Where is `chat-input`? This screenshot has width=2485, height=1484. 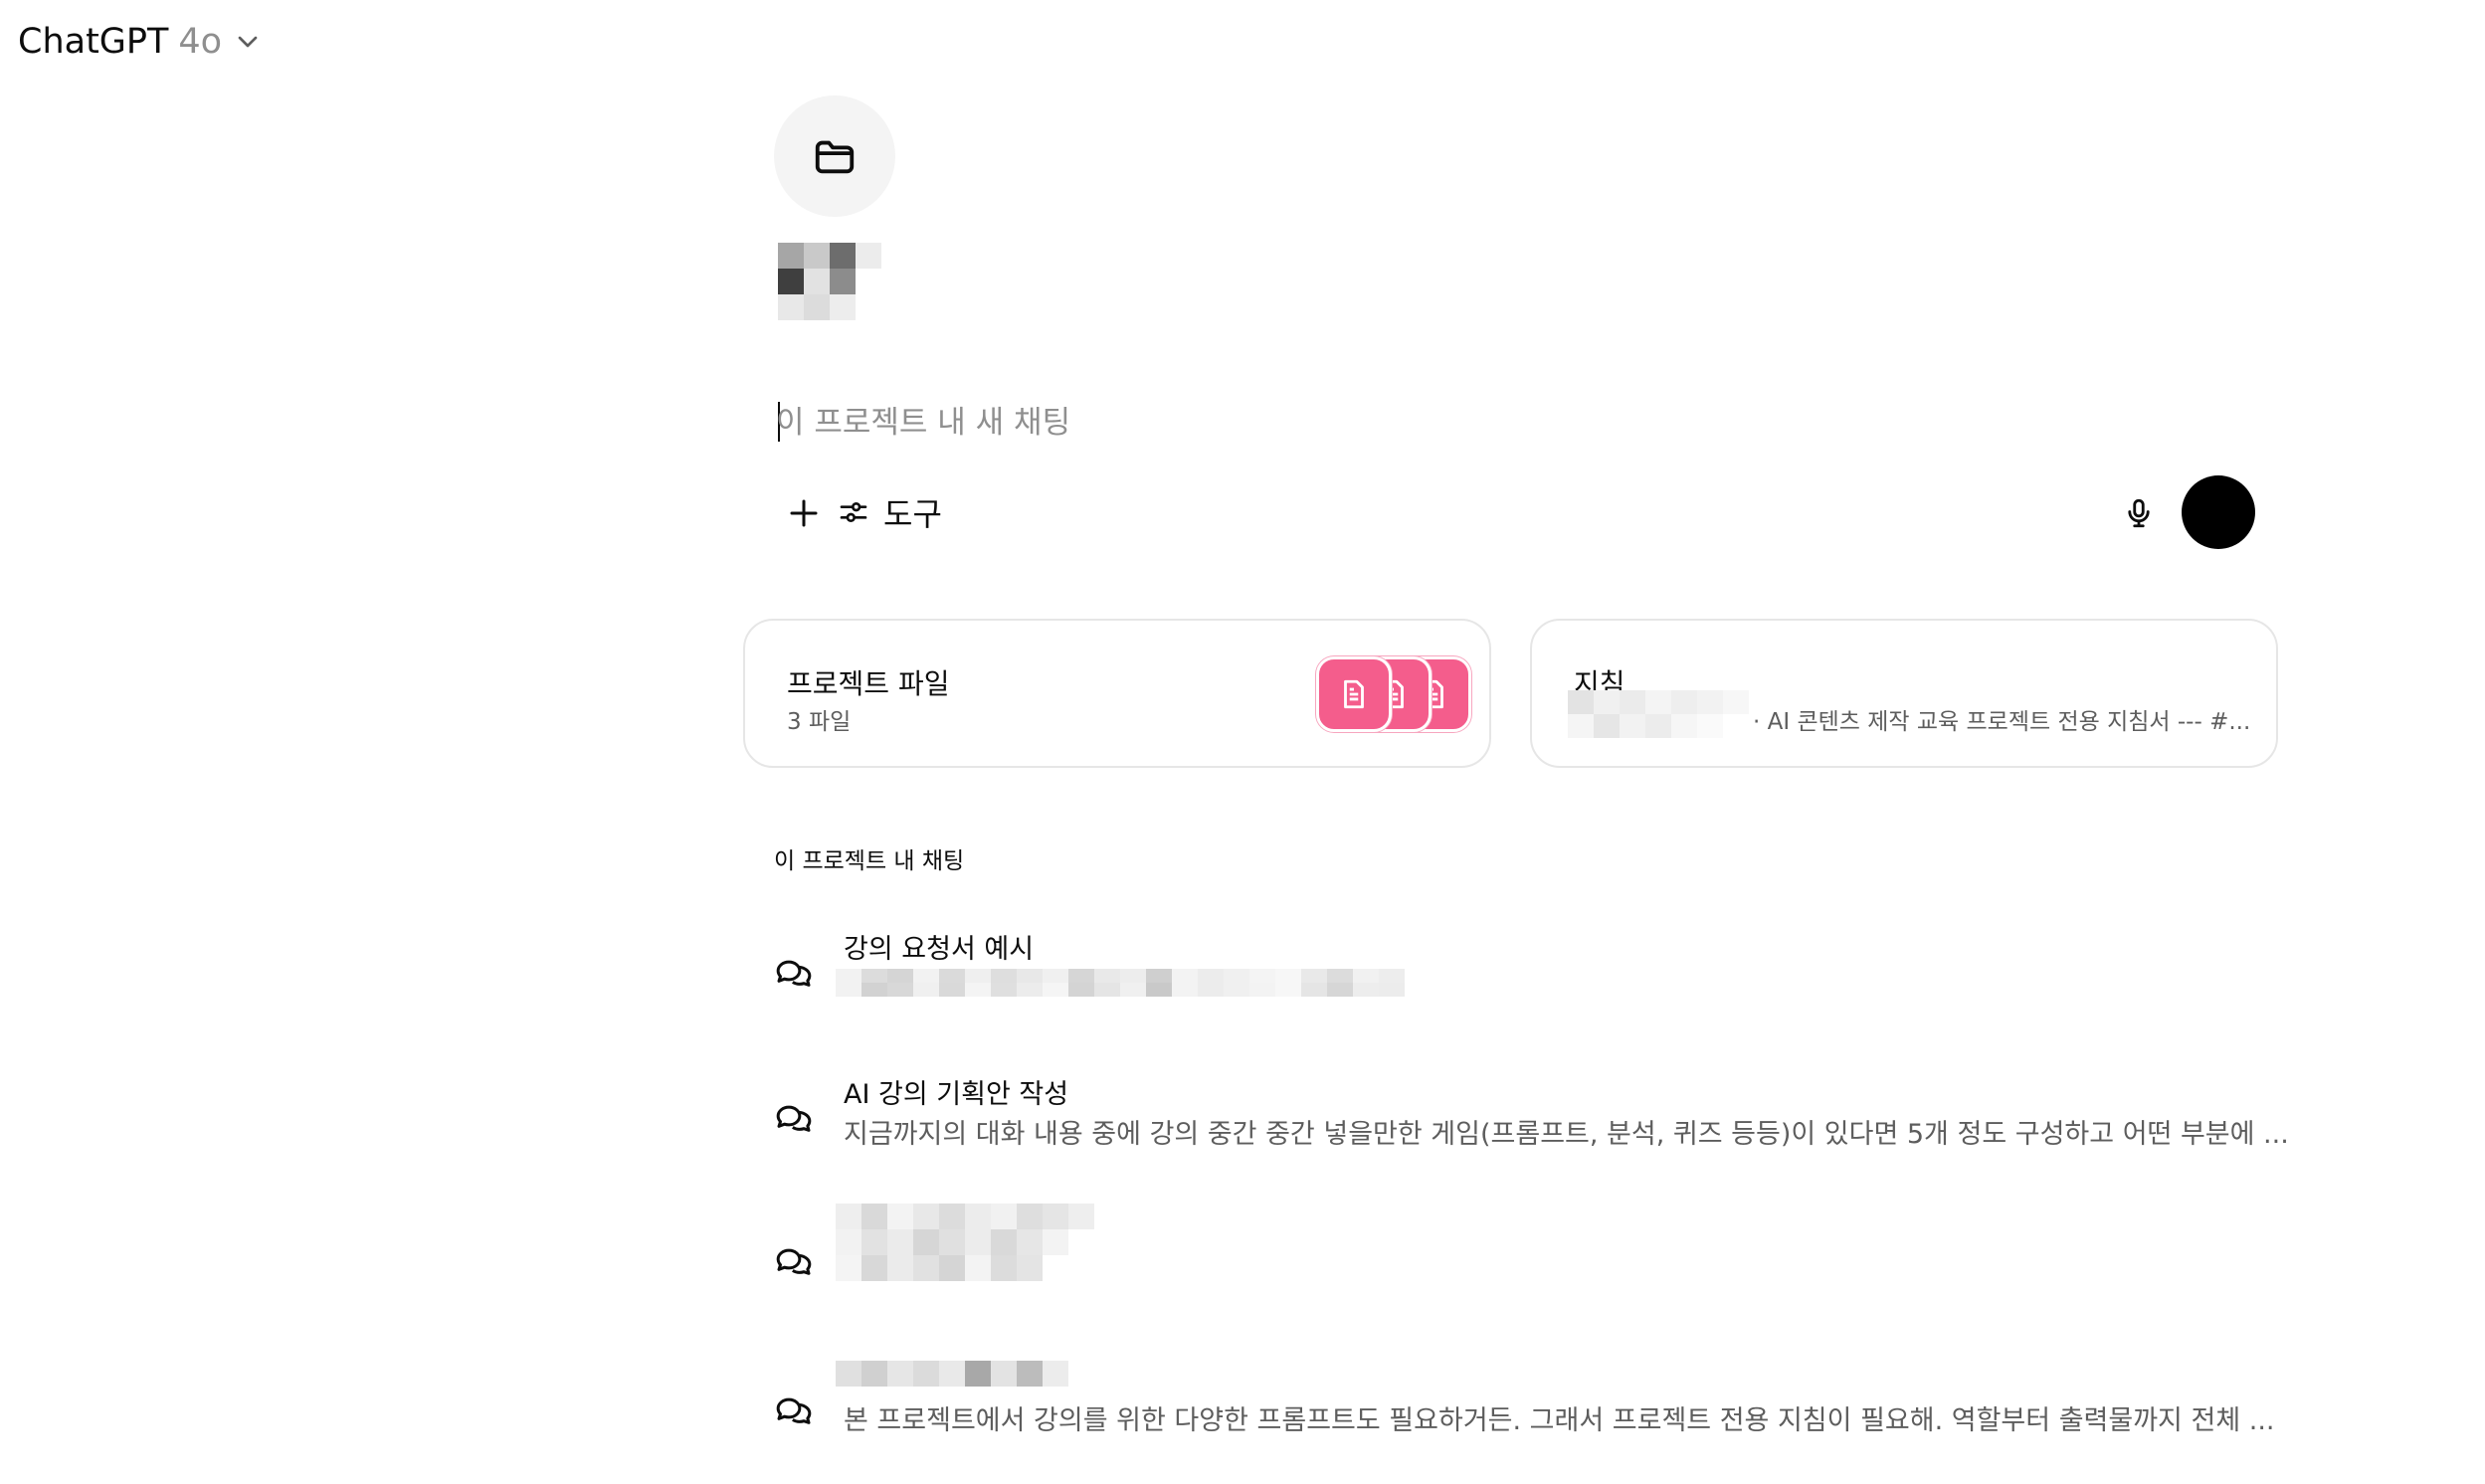
chat-input is located at coordinates (1512, 423).